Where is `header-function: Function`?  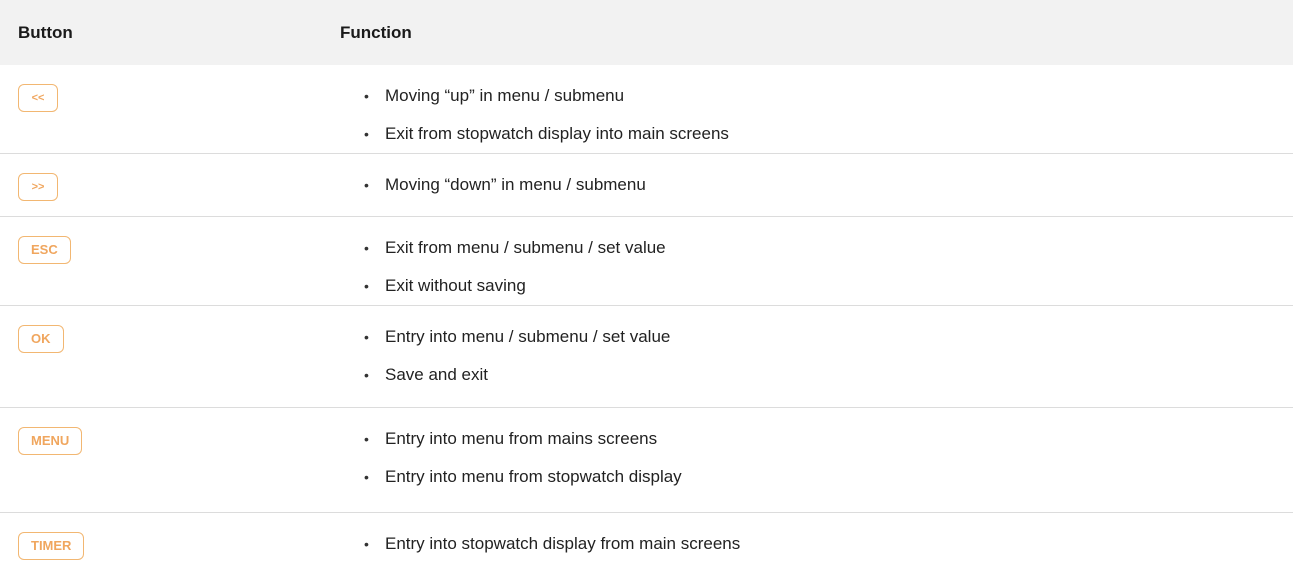
header-function: Function is located at coordinates (376, 32).